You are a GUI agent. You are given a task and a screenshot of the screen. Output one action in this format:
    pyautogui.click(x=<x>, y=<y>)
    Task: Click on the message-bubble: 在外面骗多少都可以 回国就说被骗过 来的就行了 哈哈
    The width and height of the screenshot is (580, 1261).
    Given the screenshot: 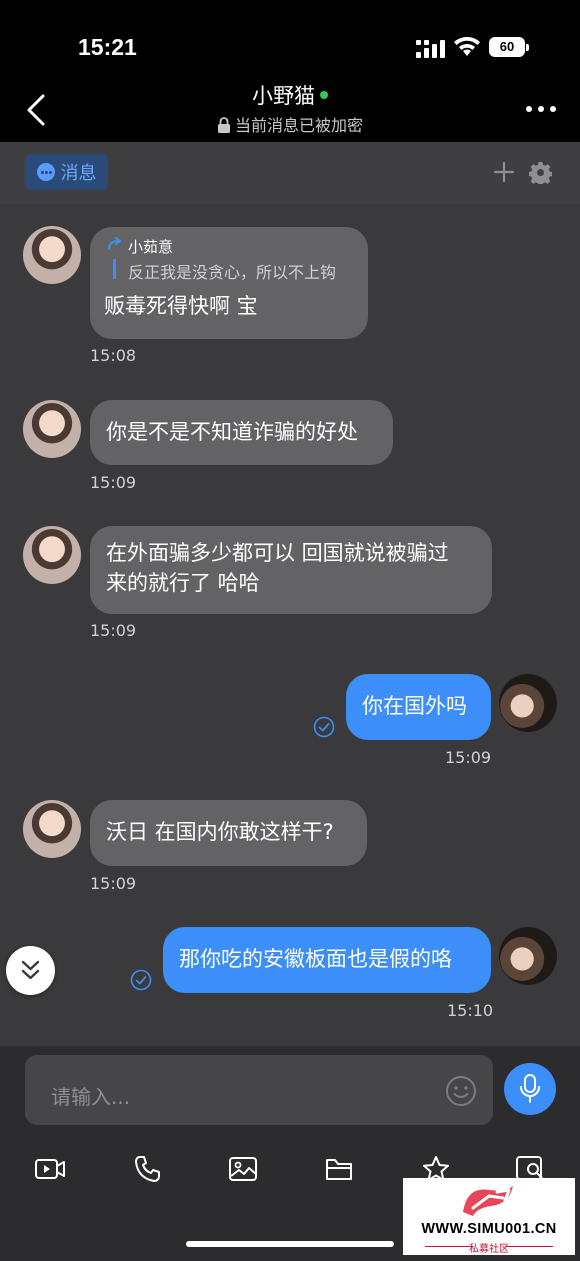 What is the action you would take?
    pyautogui.click(x=291, y=570)
    